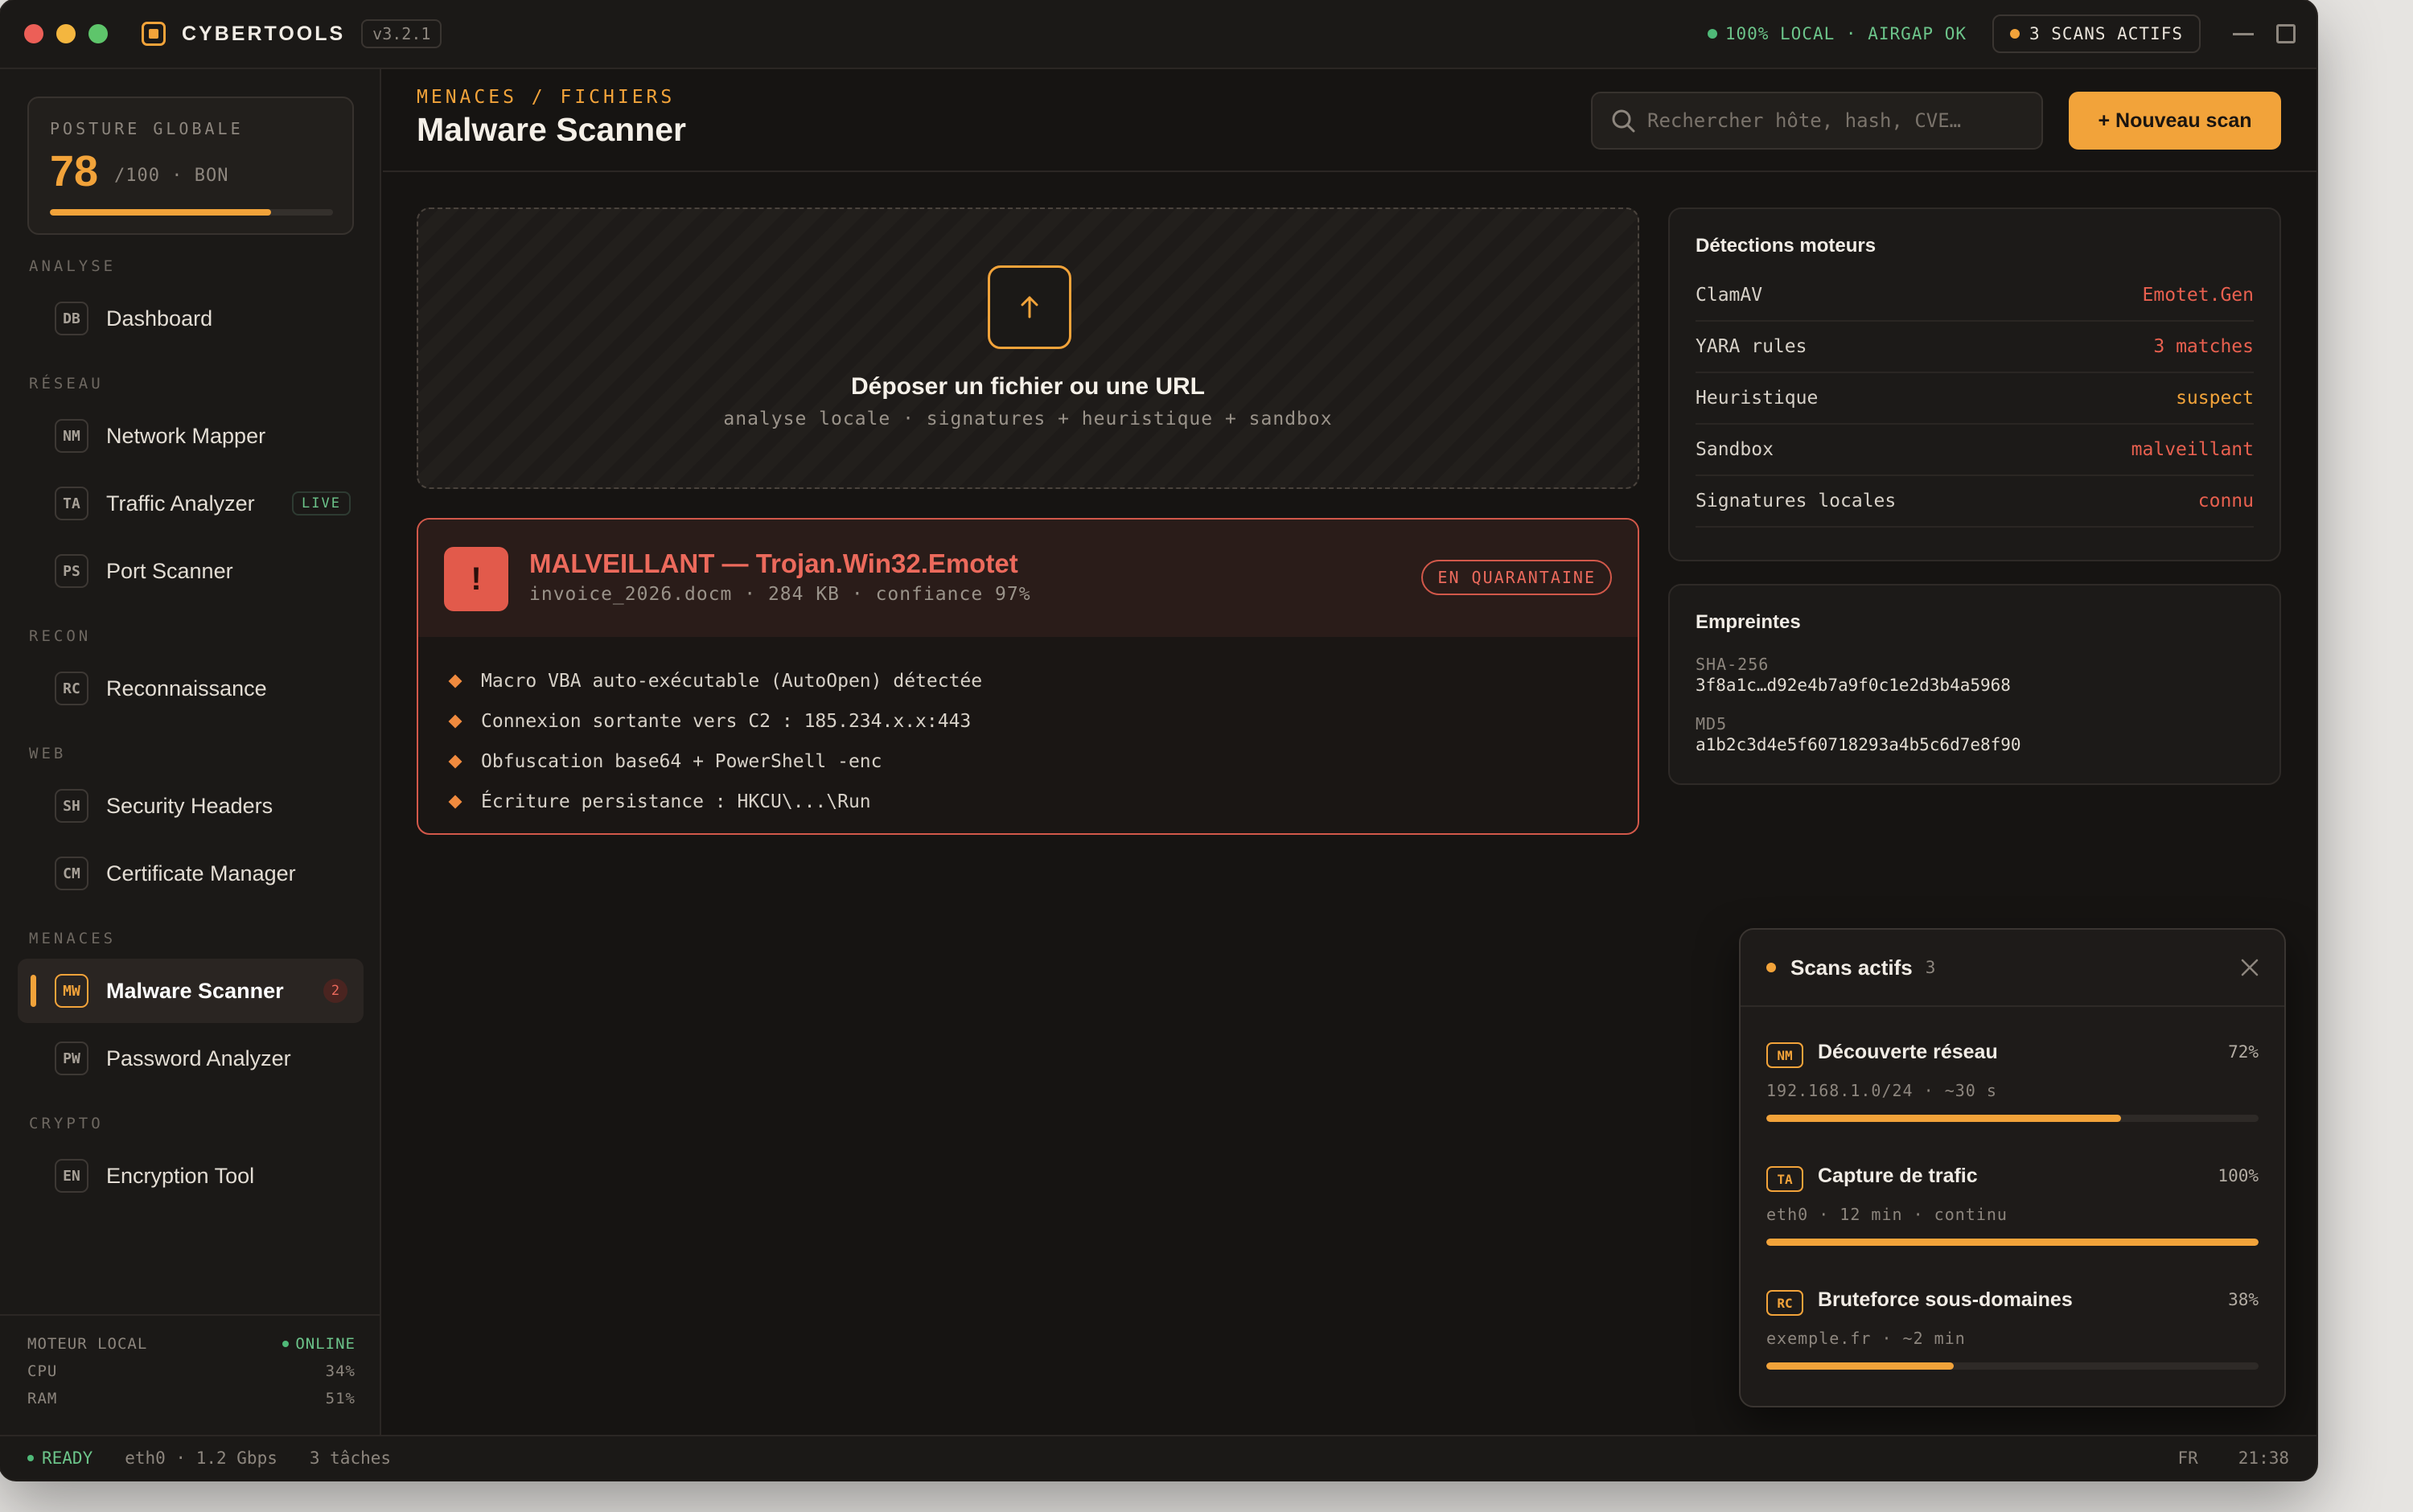  What do you see at coordinates (2286, 34) in the screenshot?
I see `maximize-icon` at bounding box center [2286, 34].